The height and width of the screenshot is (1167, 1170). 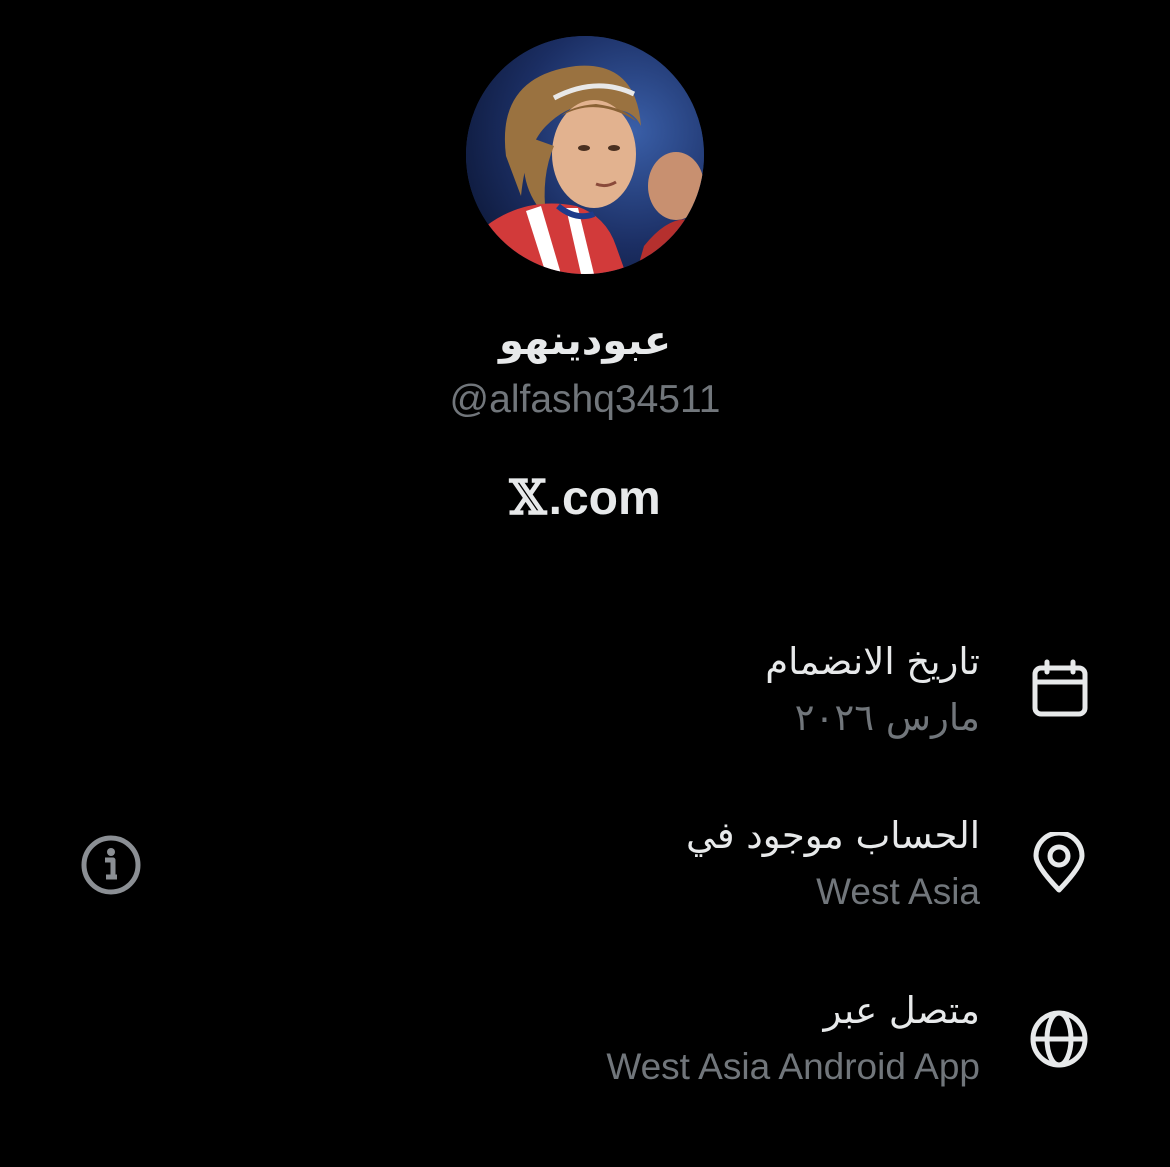 What do you see at coordinates (585, 400) in the screenshot?
I see `user-handle: @alfashq34511` at bounding box center [585, 400].